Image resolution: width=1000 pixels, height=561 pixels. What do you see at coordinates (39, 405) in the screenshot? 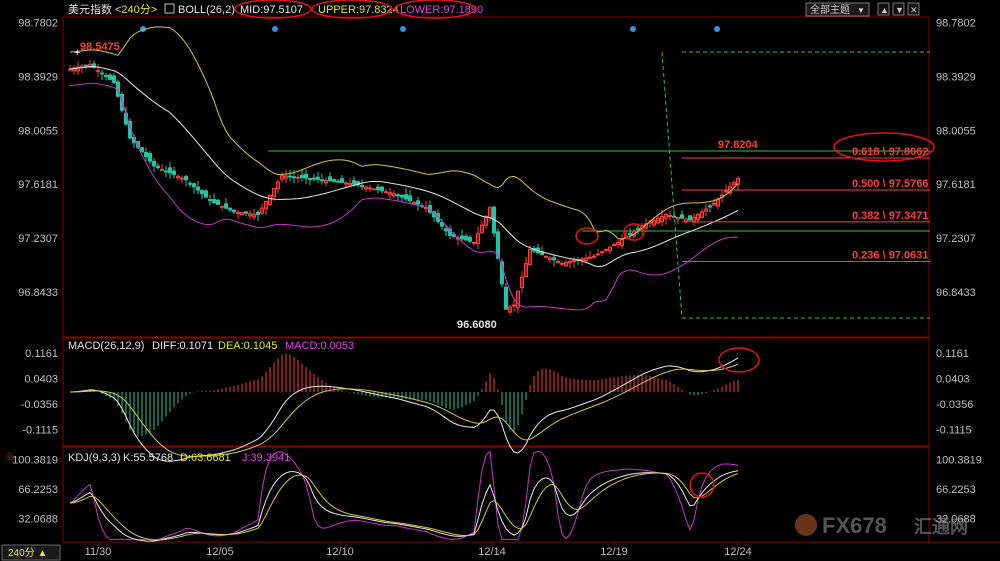
I see `macd-axis-label: -0.0356` at bounding box center [39, 405].